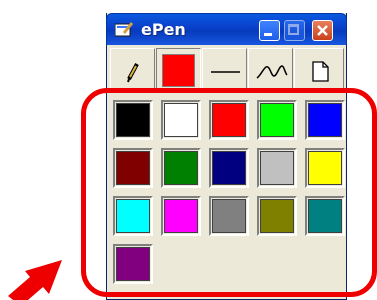 The image size is (377, 300). Describe the element at coordinates (269, 30) in the screenshot. I see `minimize-button` at that location.